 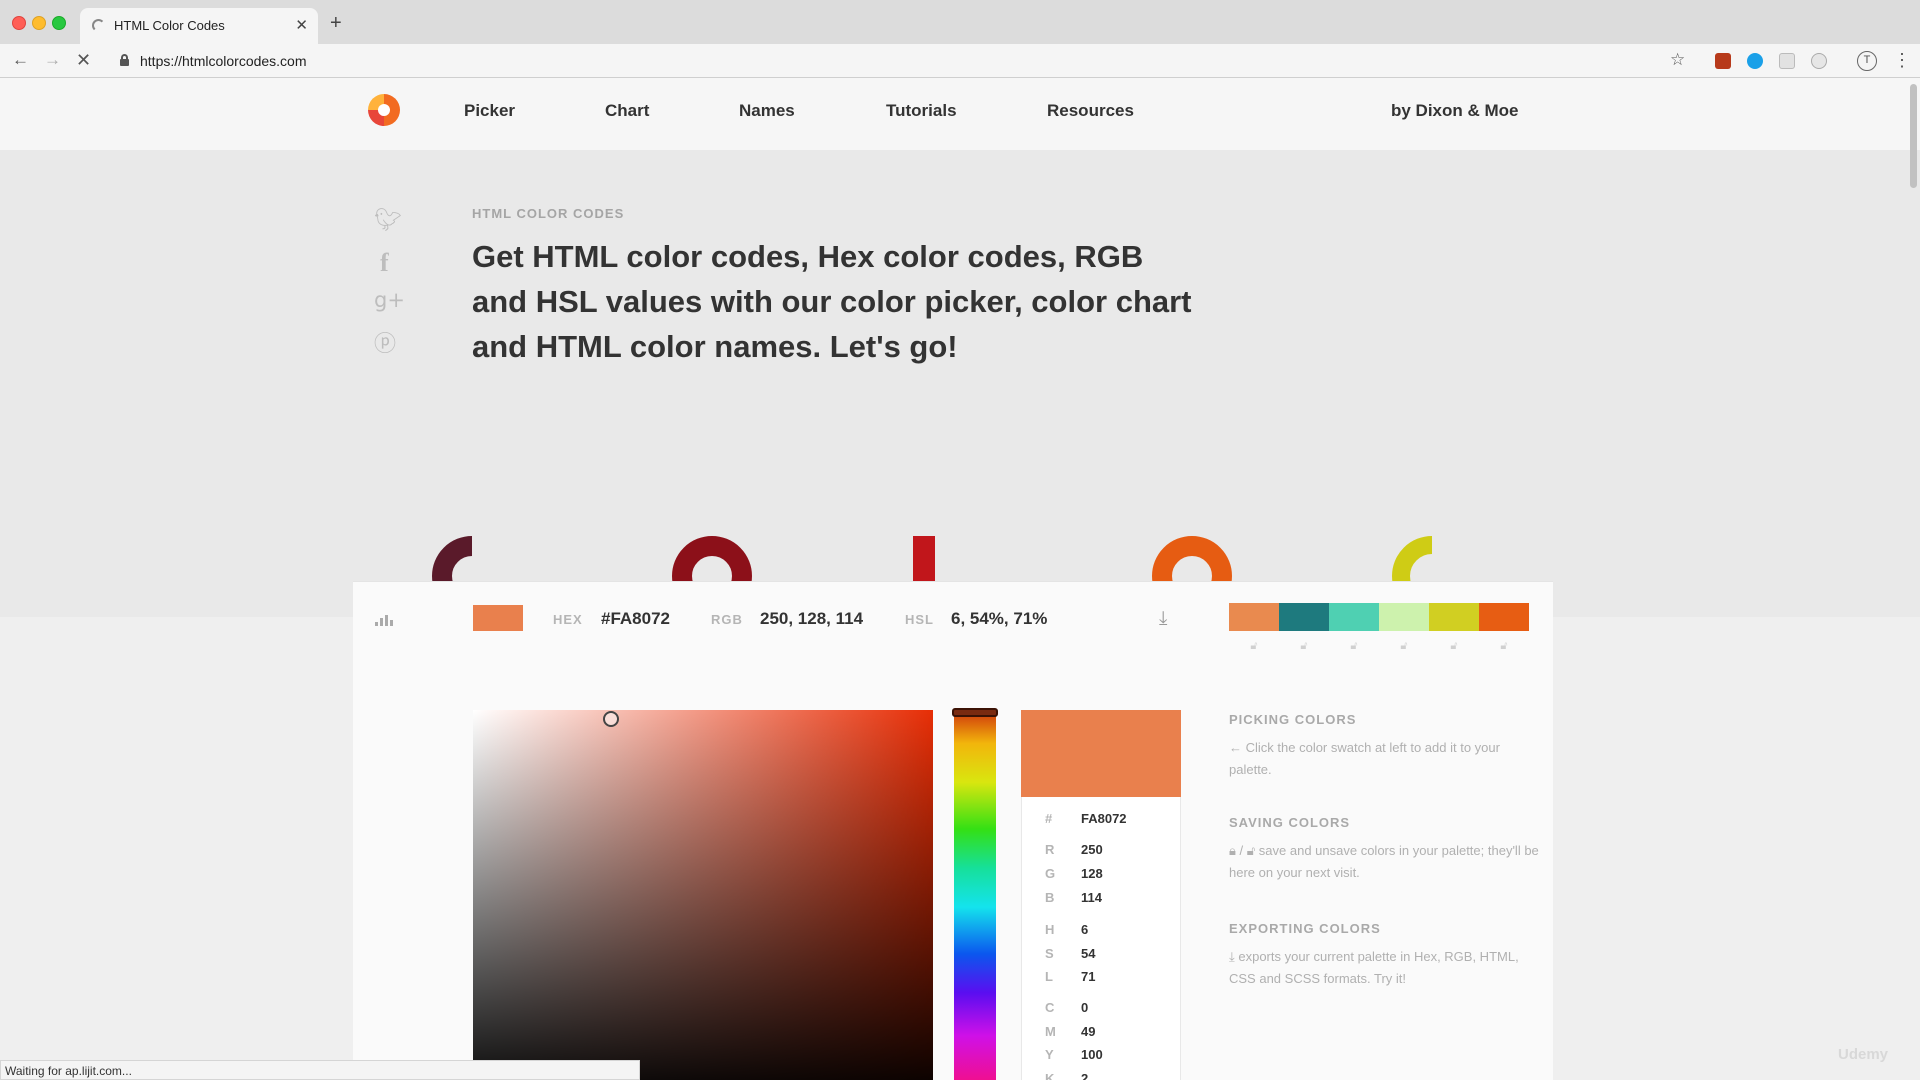 I want to click on nav-names: Names, so click(x=767, y=111).